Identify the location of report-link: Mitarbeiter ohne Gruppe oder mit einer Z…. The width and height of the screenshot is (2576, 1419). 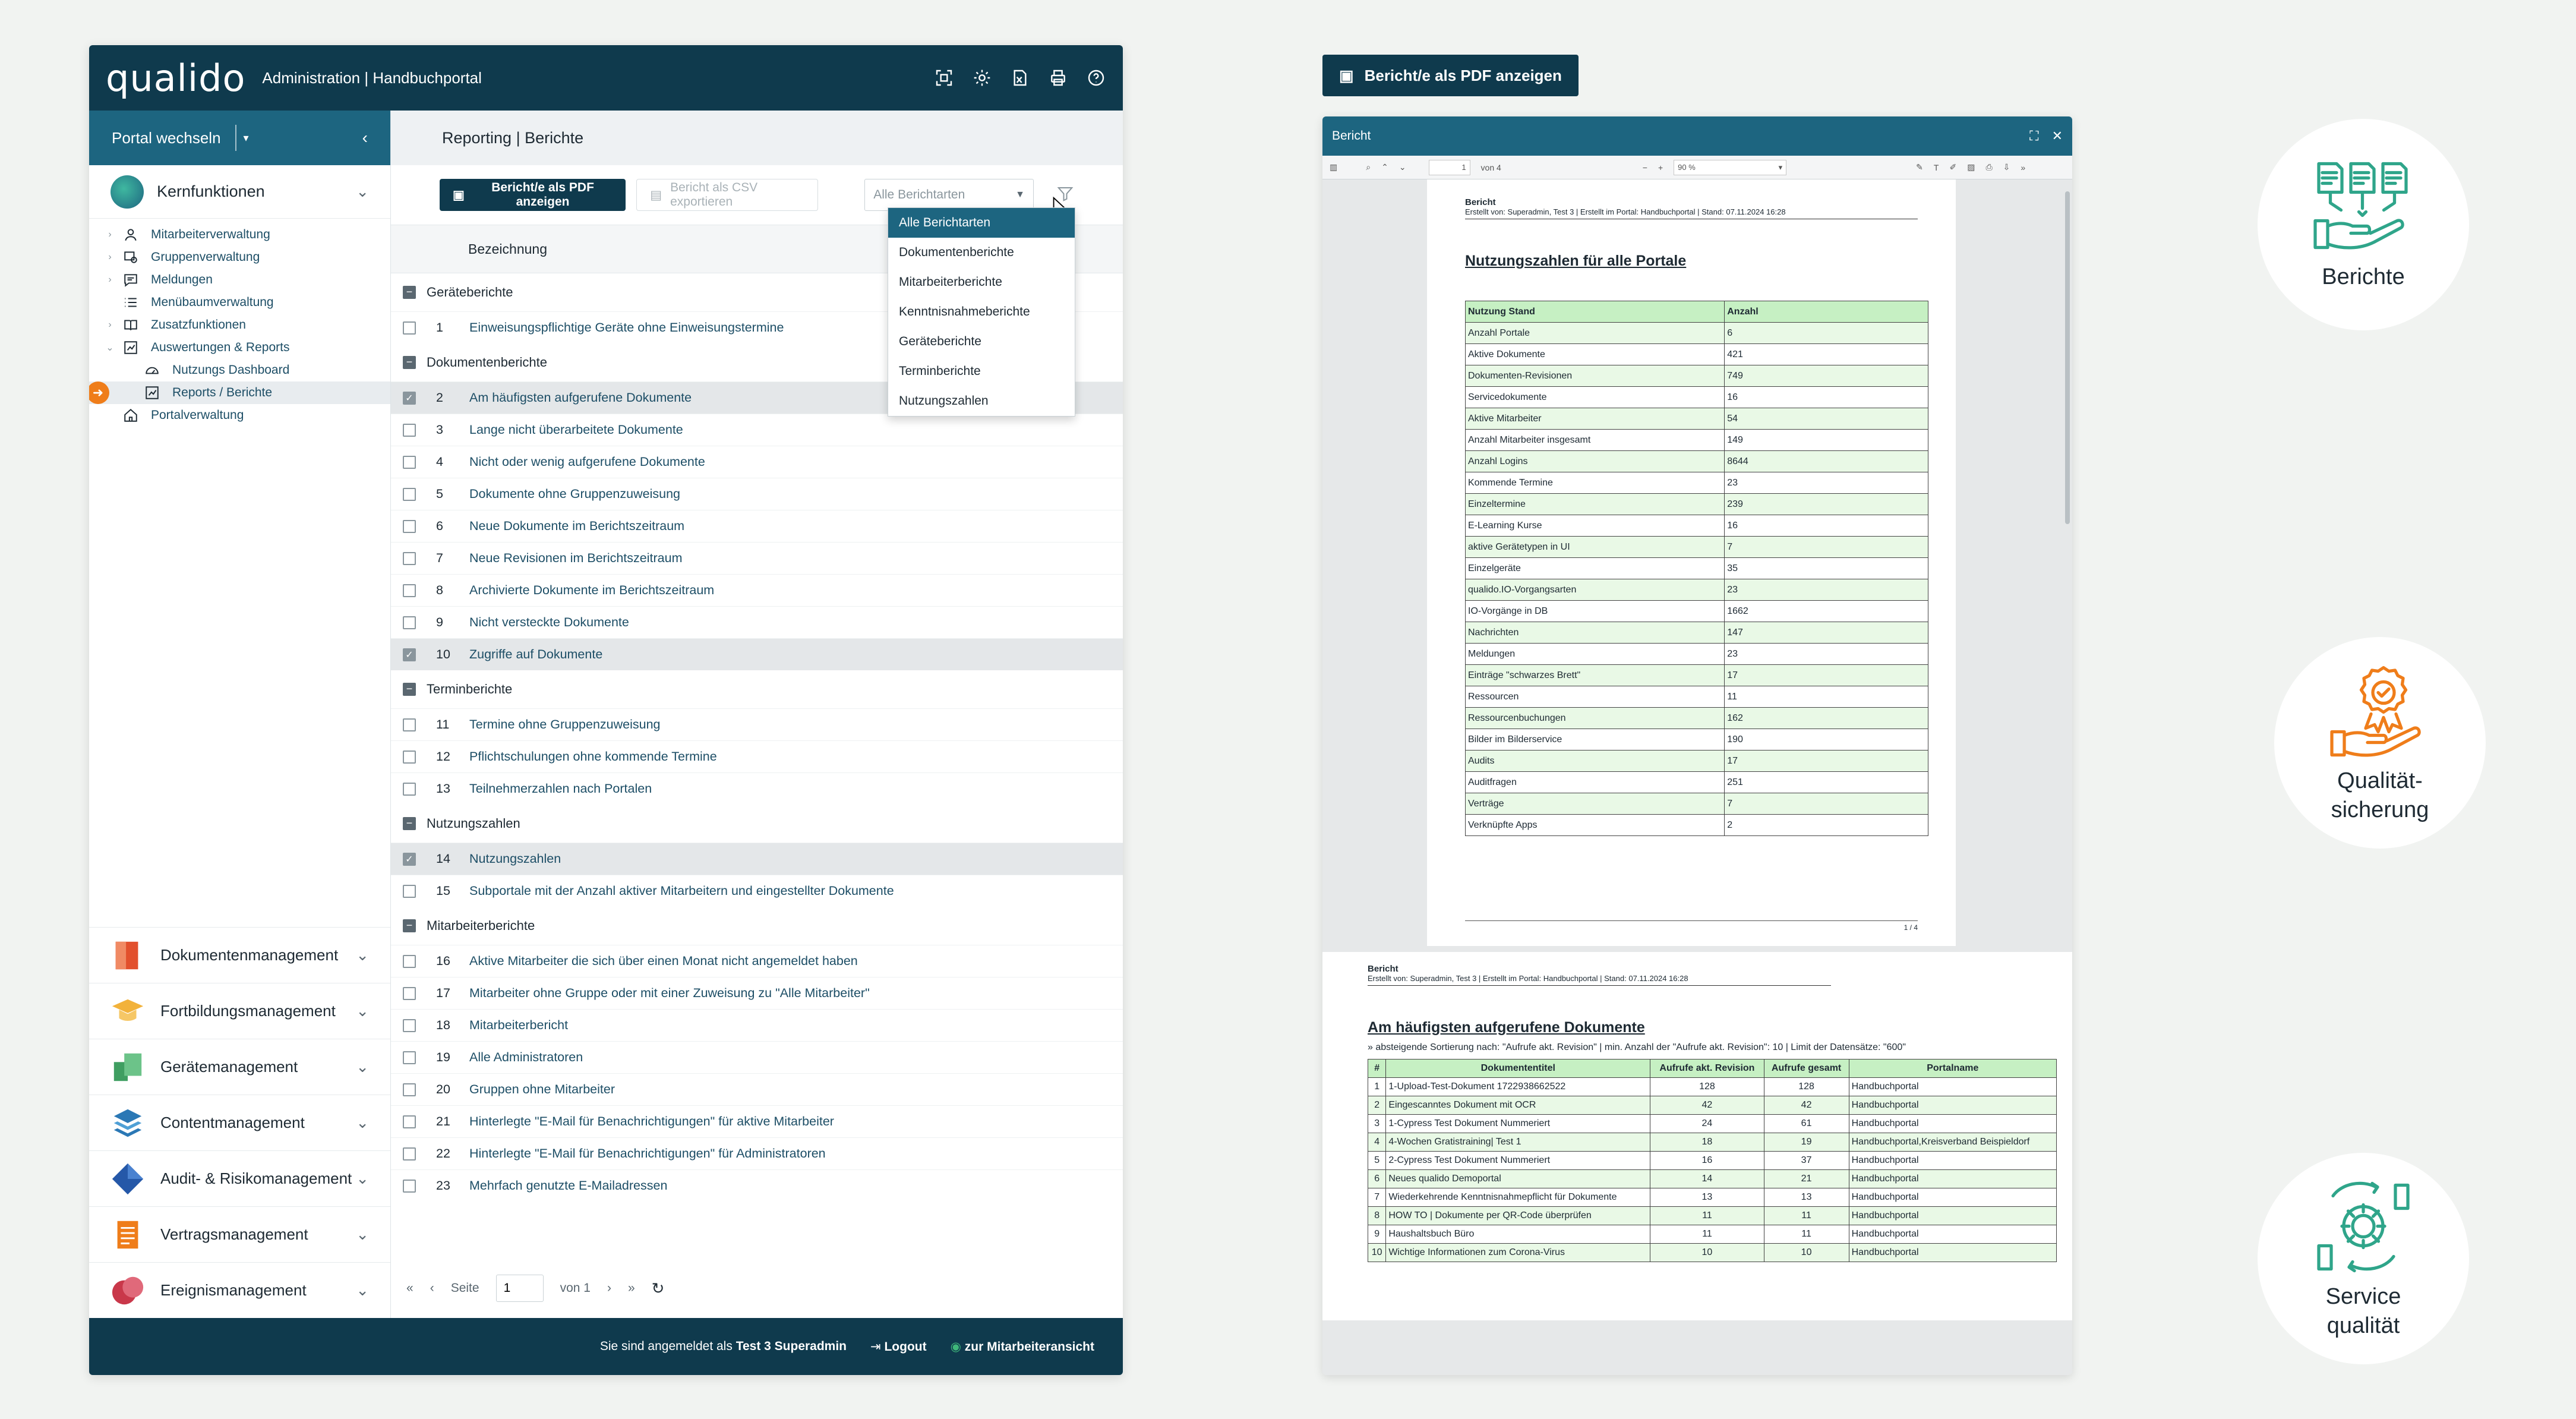
(669, 993).